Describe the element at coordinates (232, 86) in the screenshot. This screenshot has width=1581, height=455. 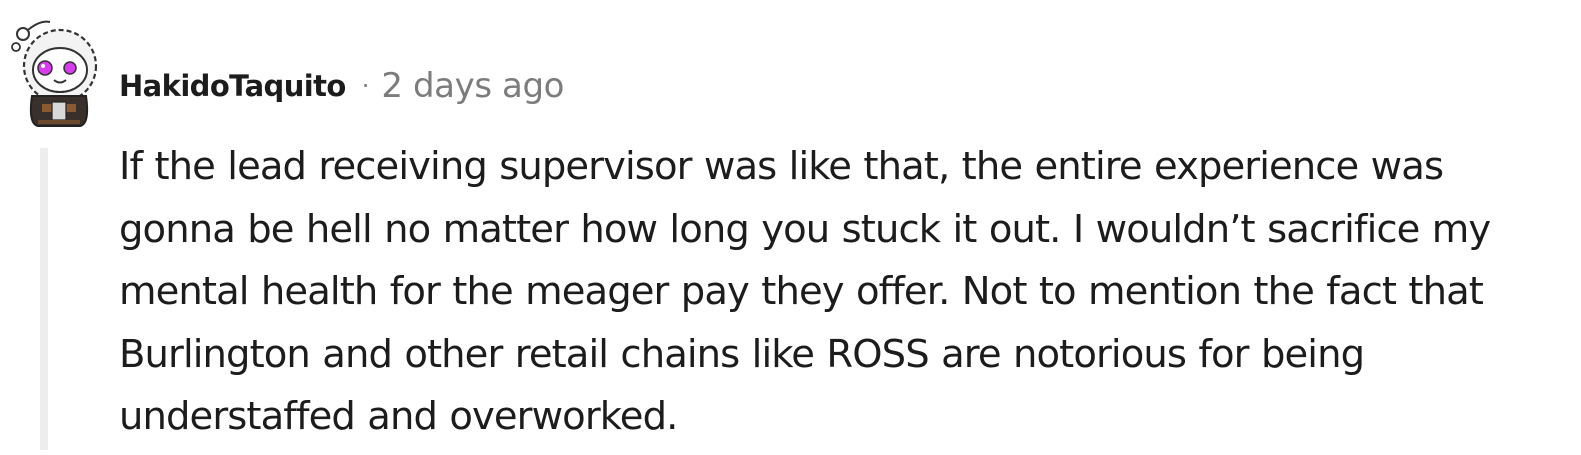
I see `author-username: HakidoTaquito` at that location.